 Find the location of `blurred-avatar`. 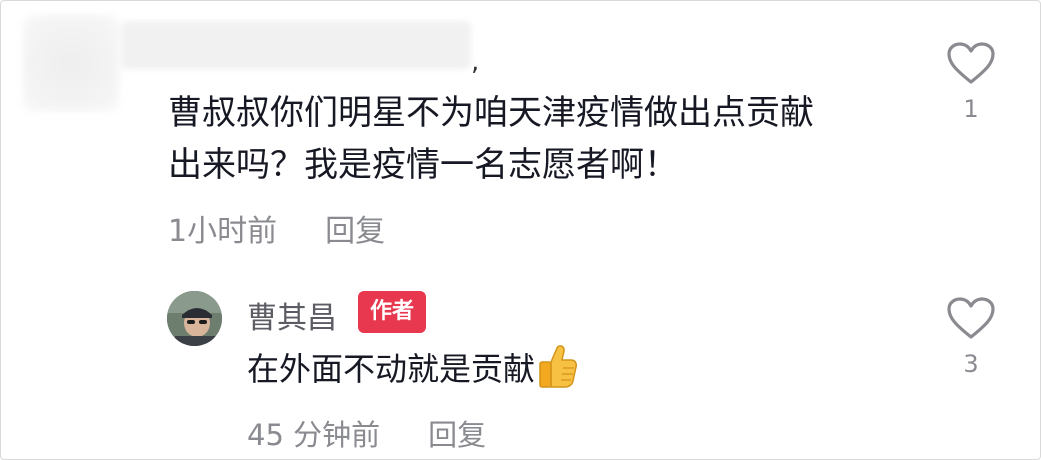

blurred-avatar is located at coordinates (71, 63).